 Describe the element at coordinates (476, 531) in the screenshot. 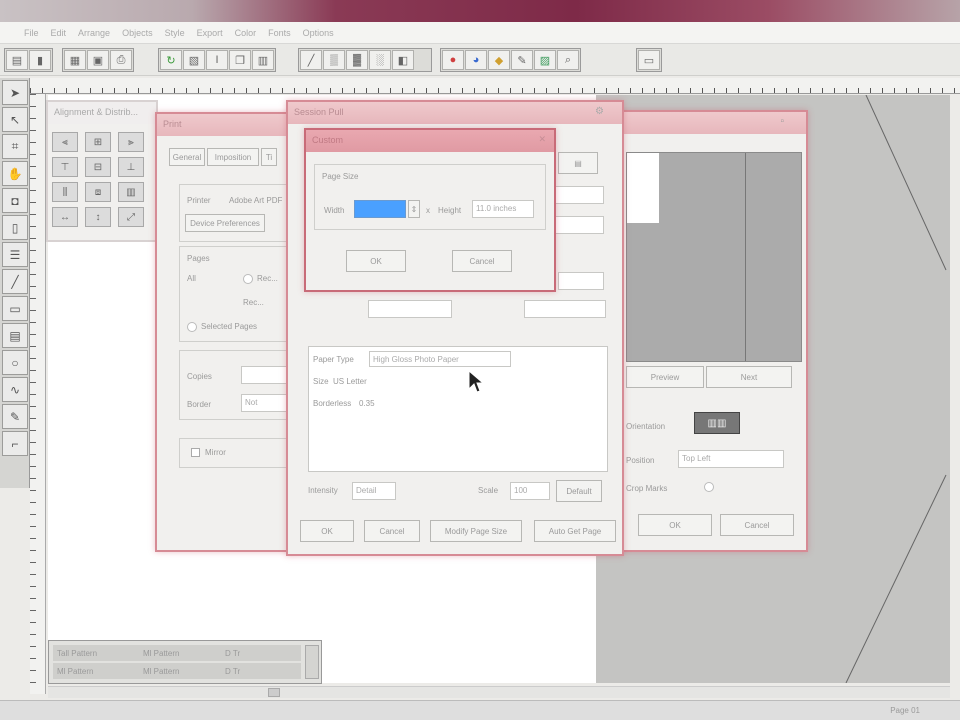

I see `modify-page-size-button: Modify Page Size` at that location.